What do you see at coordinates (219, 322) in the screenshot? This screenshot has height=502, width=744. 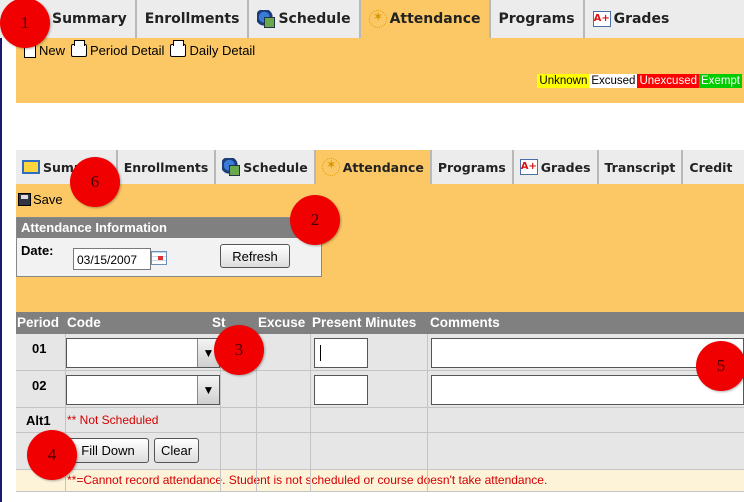 I see `col-status: St` at bounding box center [219, 322].